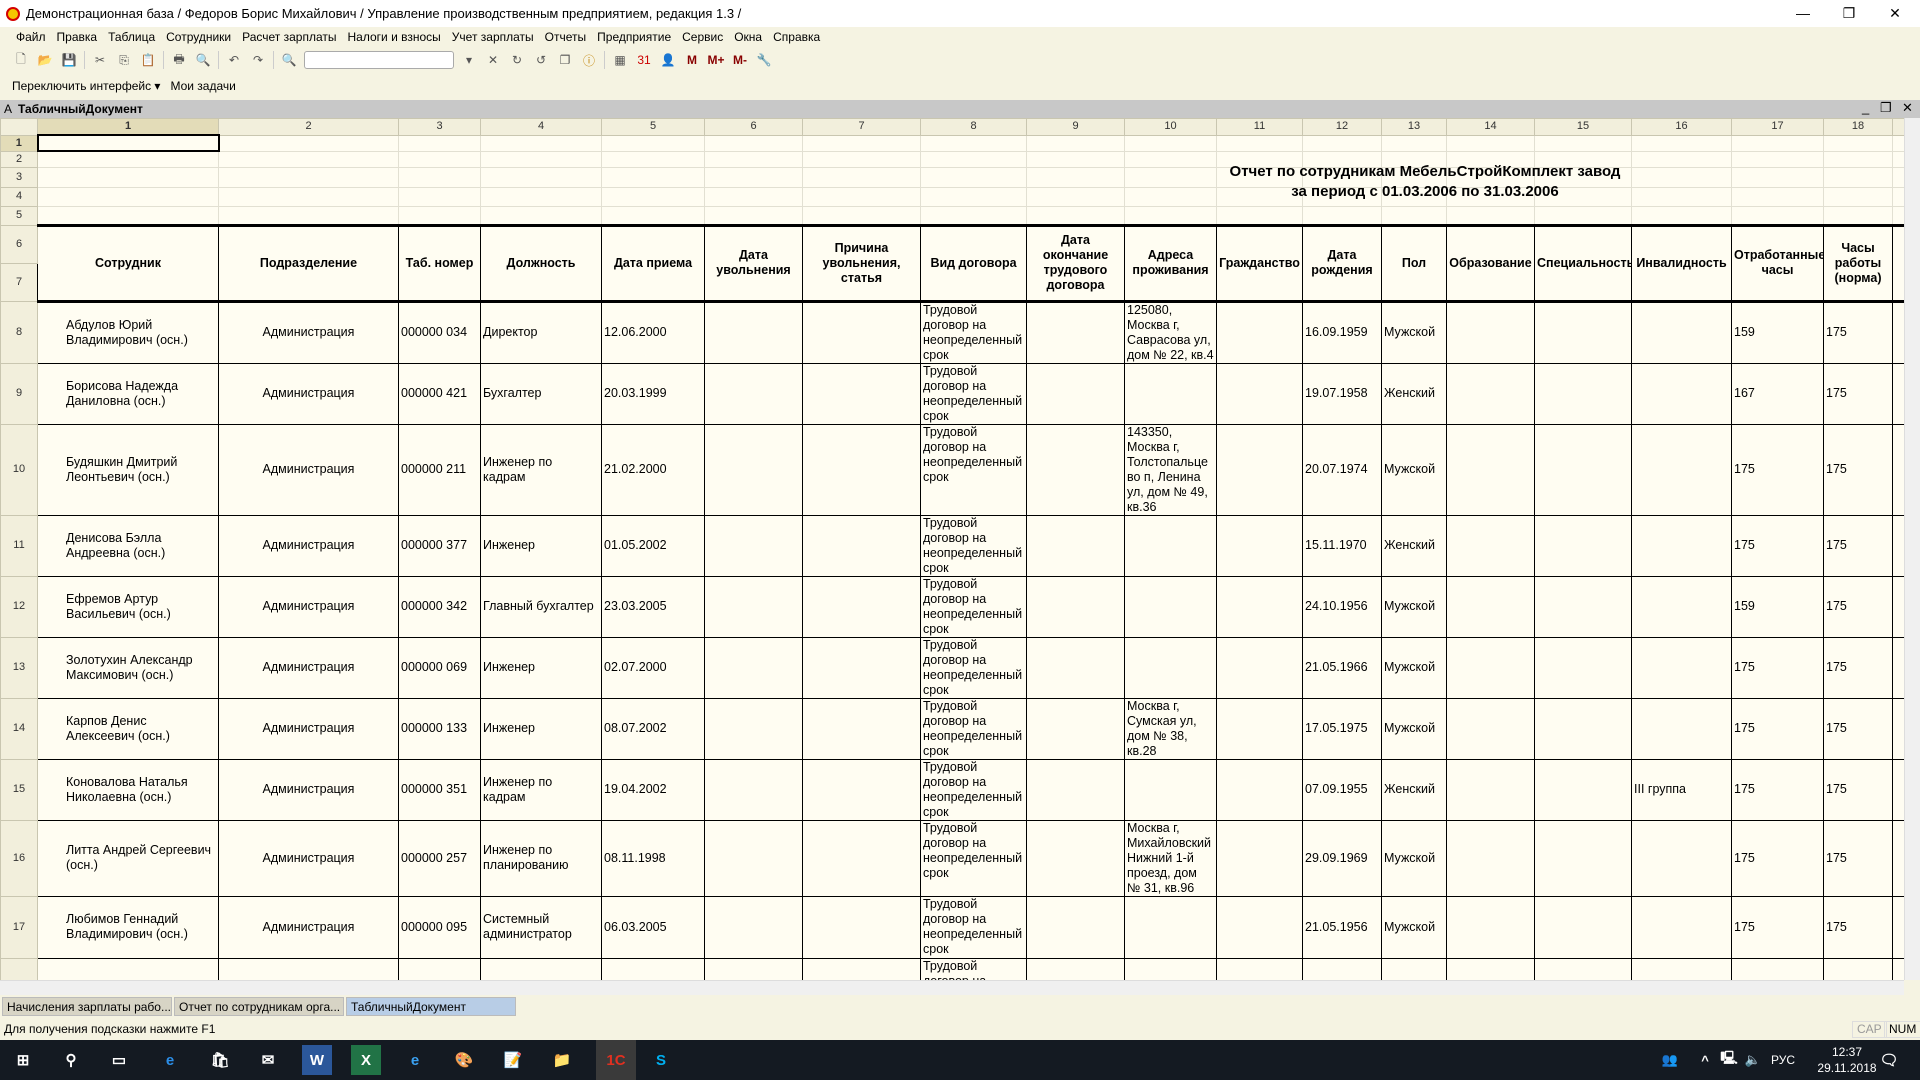  Describe the element at coordinates (128, 789) in the screenshot. I see `table-cell: Коновалова Наталья Николаевна (осн.)` at that location.